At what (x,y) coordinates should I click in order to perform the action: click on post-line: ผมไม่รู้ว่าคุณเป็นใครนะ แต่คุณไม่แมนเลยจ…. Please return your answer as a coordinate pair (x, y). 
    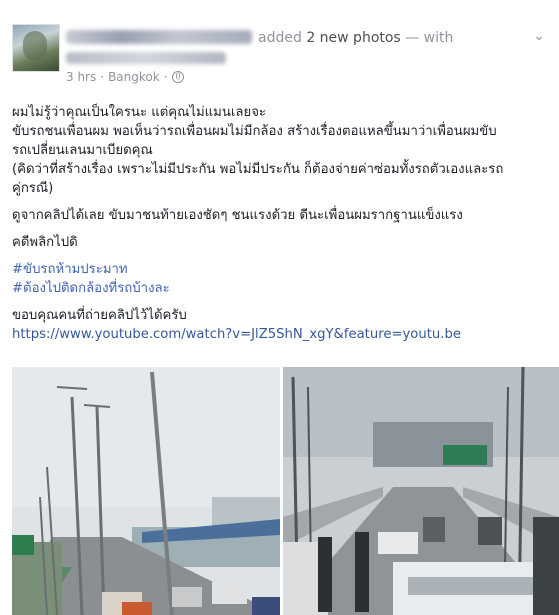
    Looking at the image, I should click on (139, 112).